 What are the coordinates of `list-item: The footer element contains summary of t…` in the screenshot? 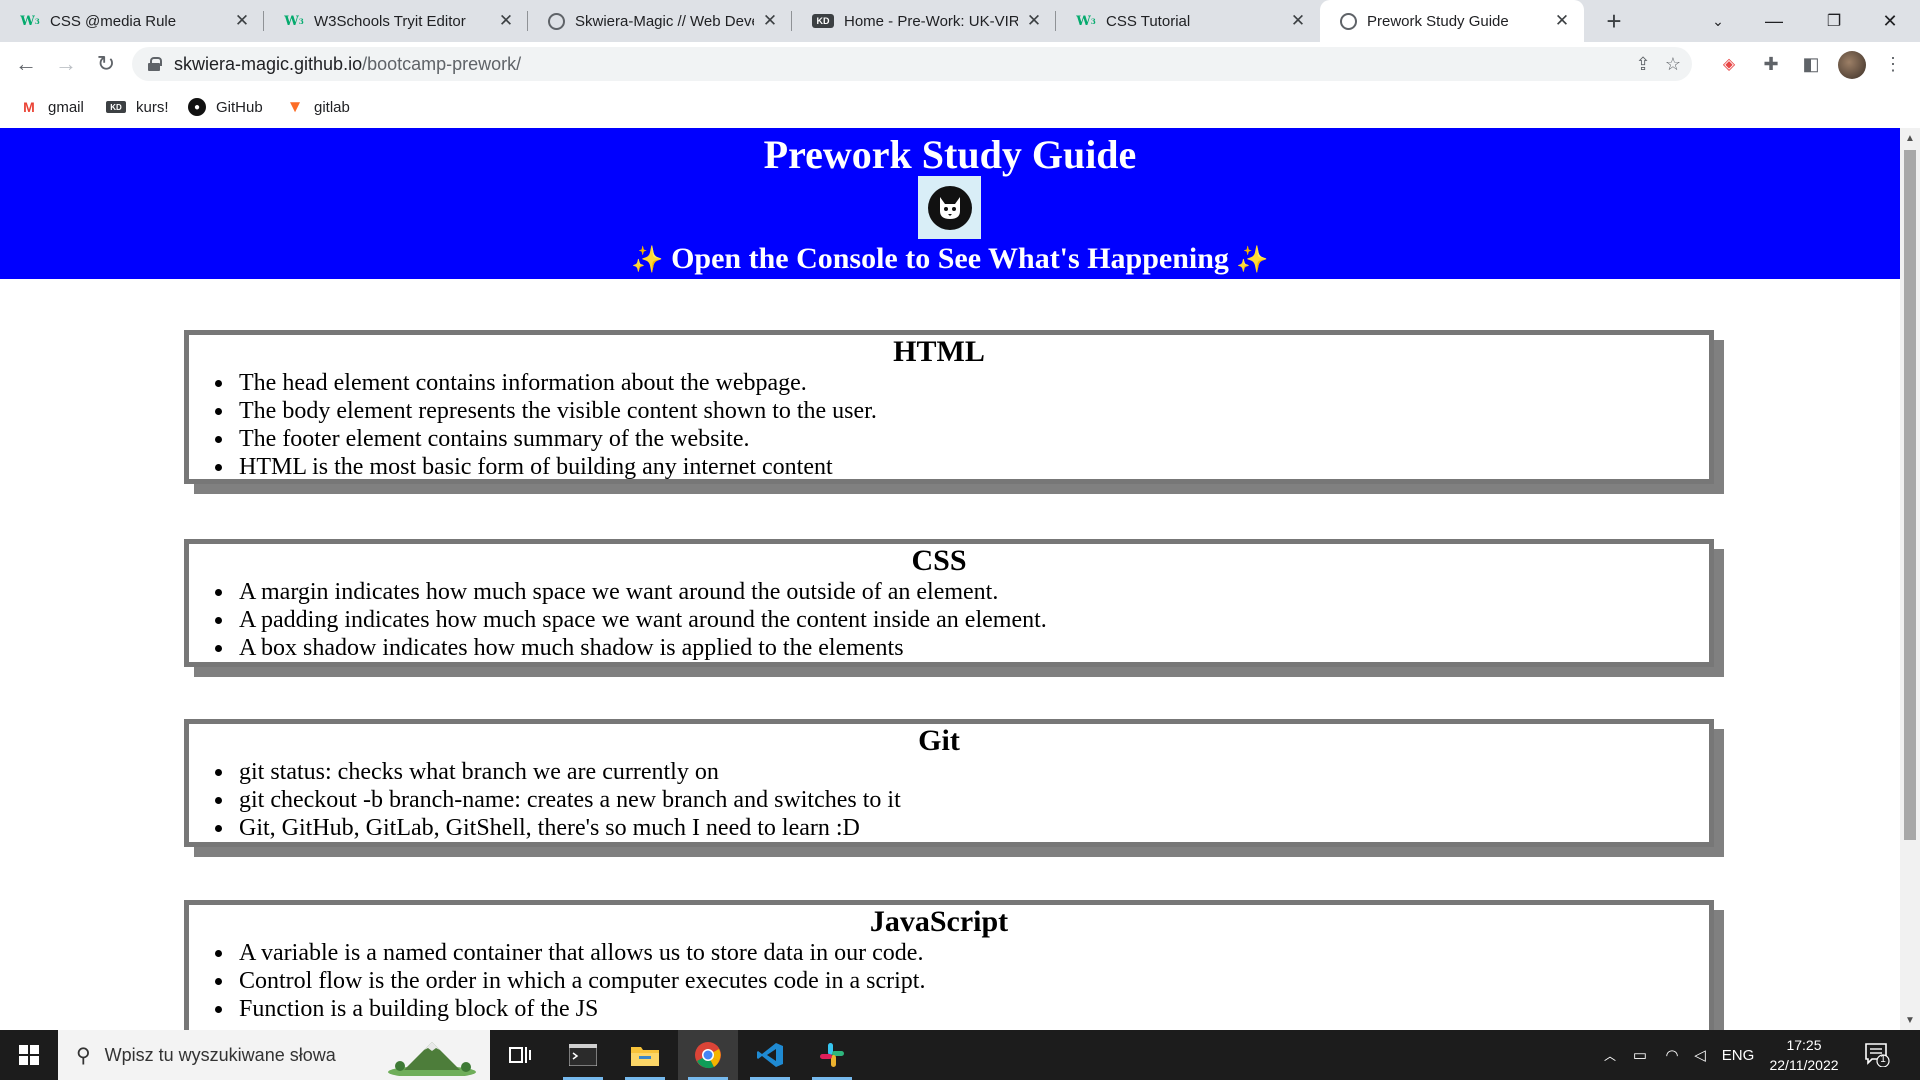 It's located at (952, 439).